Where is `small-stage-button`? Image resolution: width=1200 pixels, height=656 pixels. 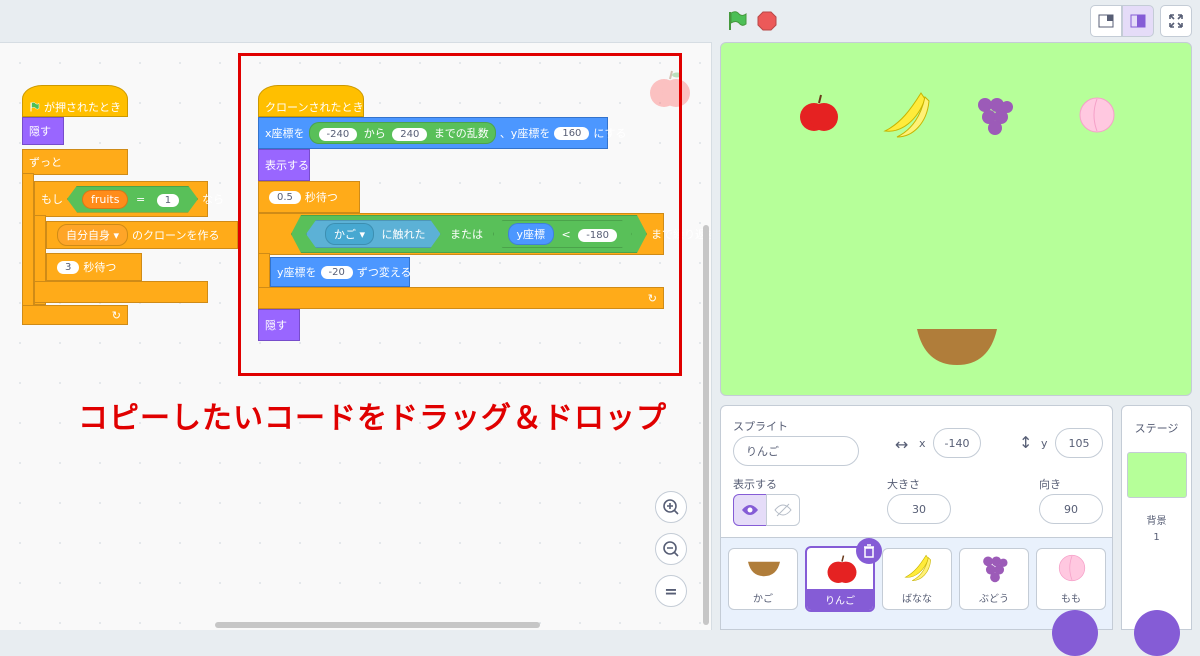
small-stage-button is located at coordinates (1106, 21).